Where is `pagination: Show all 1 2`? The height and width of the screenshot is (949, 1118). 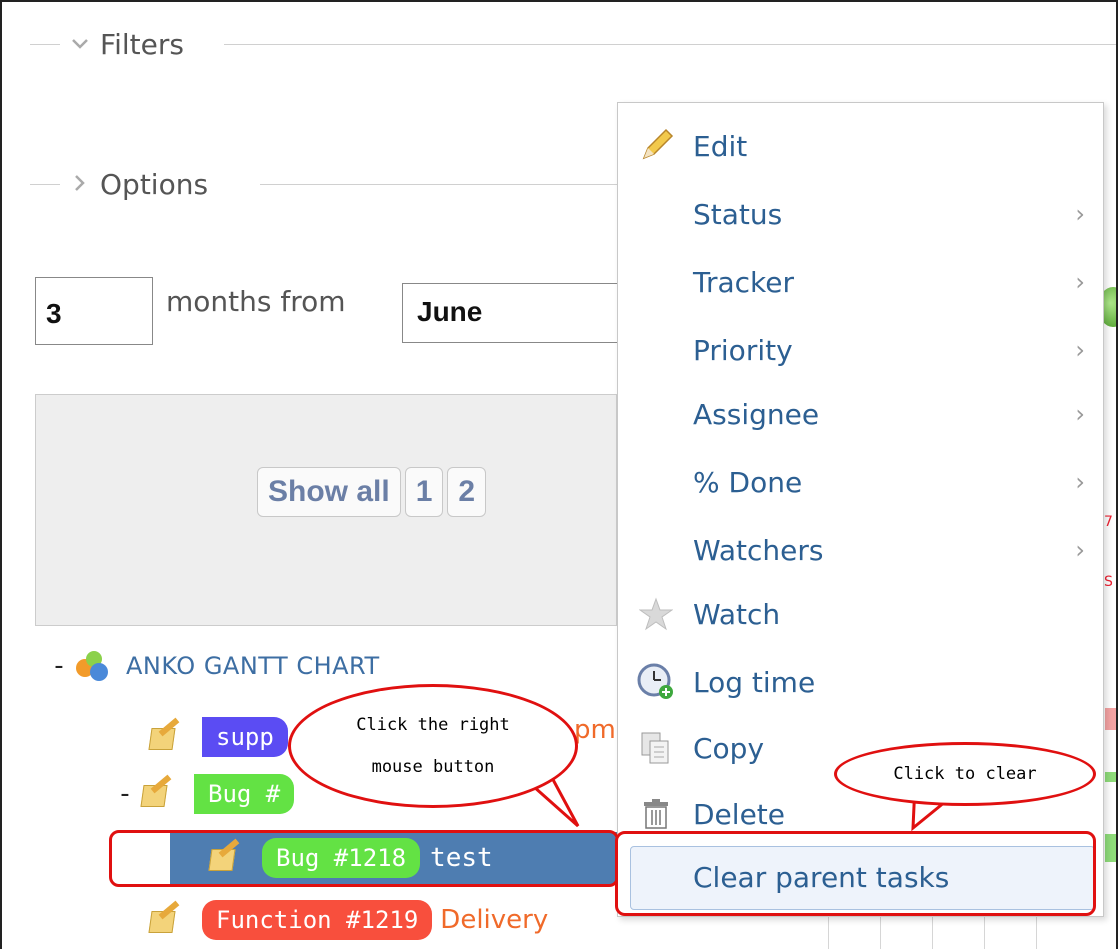 pagination: Show all 1 2 is located at coordinates (372, 492).